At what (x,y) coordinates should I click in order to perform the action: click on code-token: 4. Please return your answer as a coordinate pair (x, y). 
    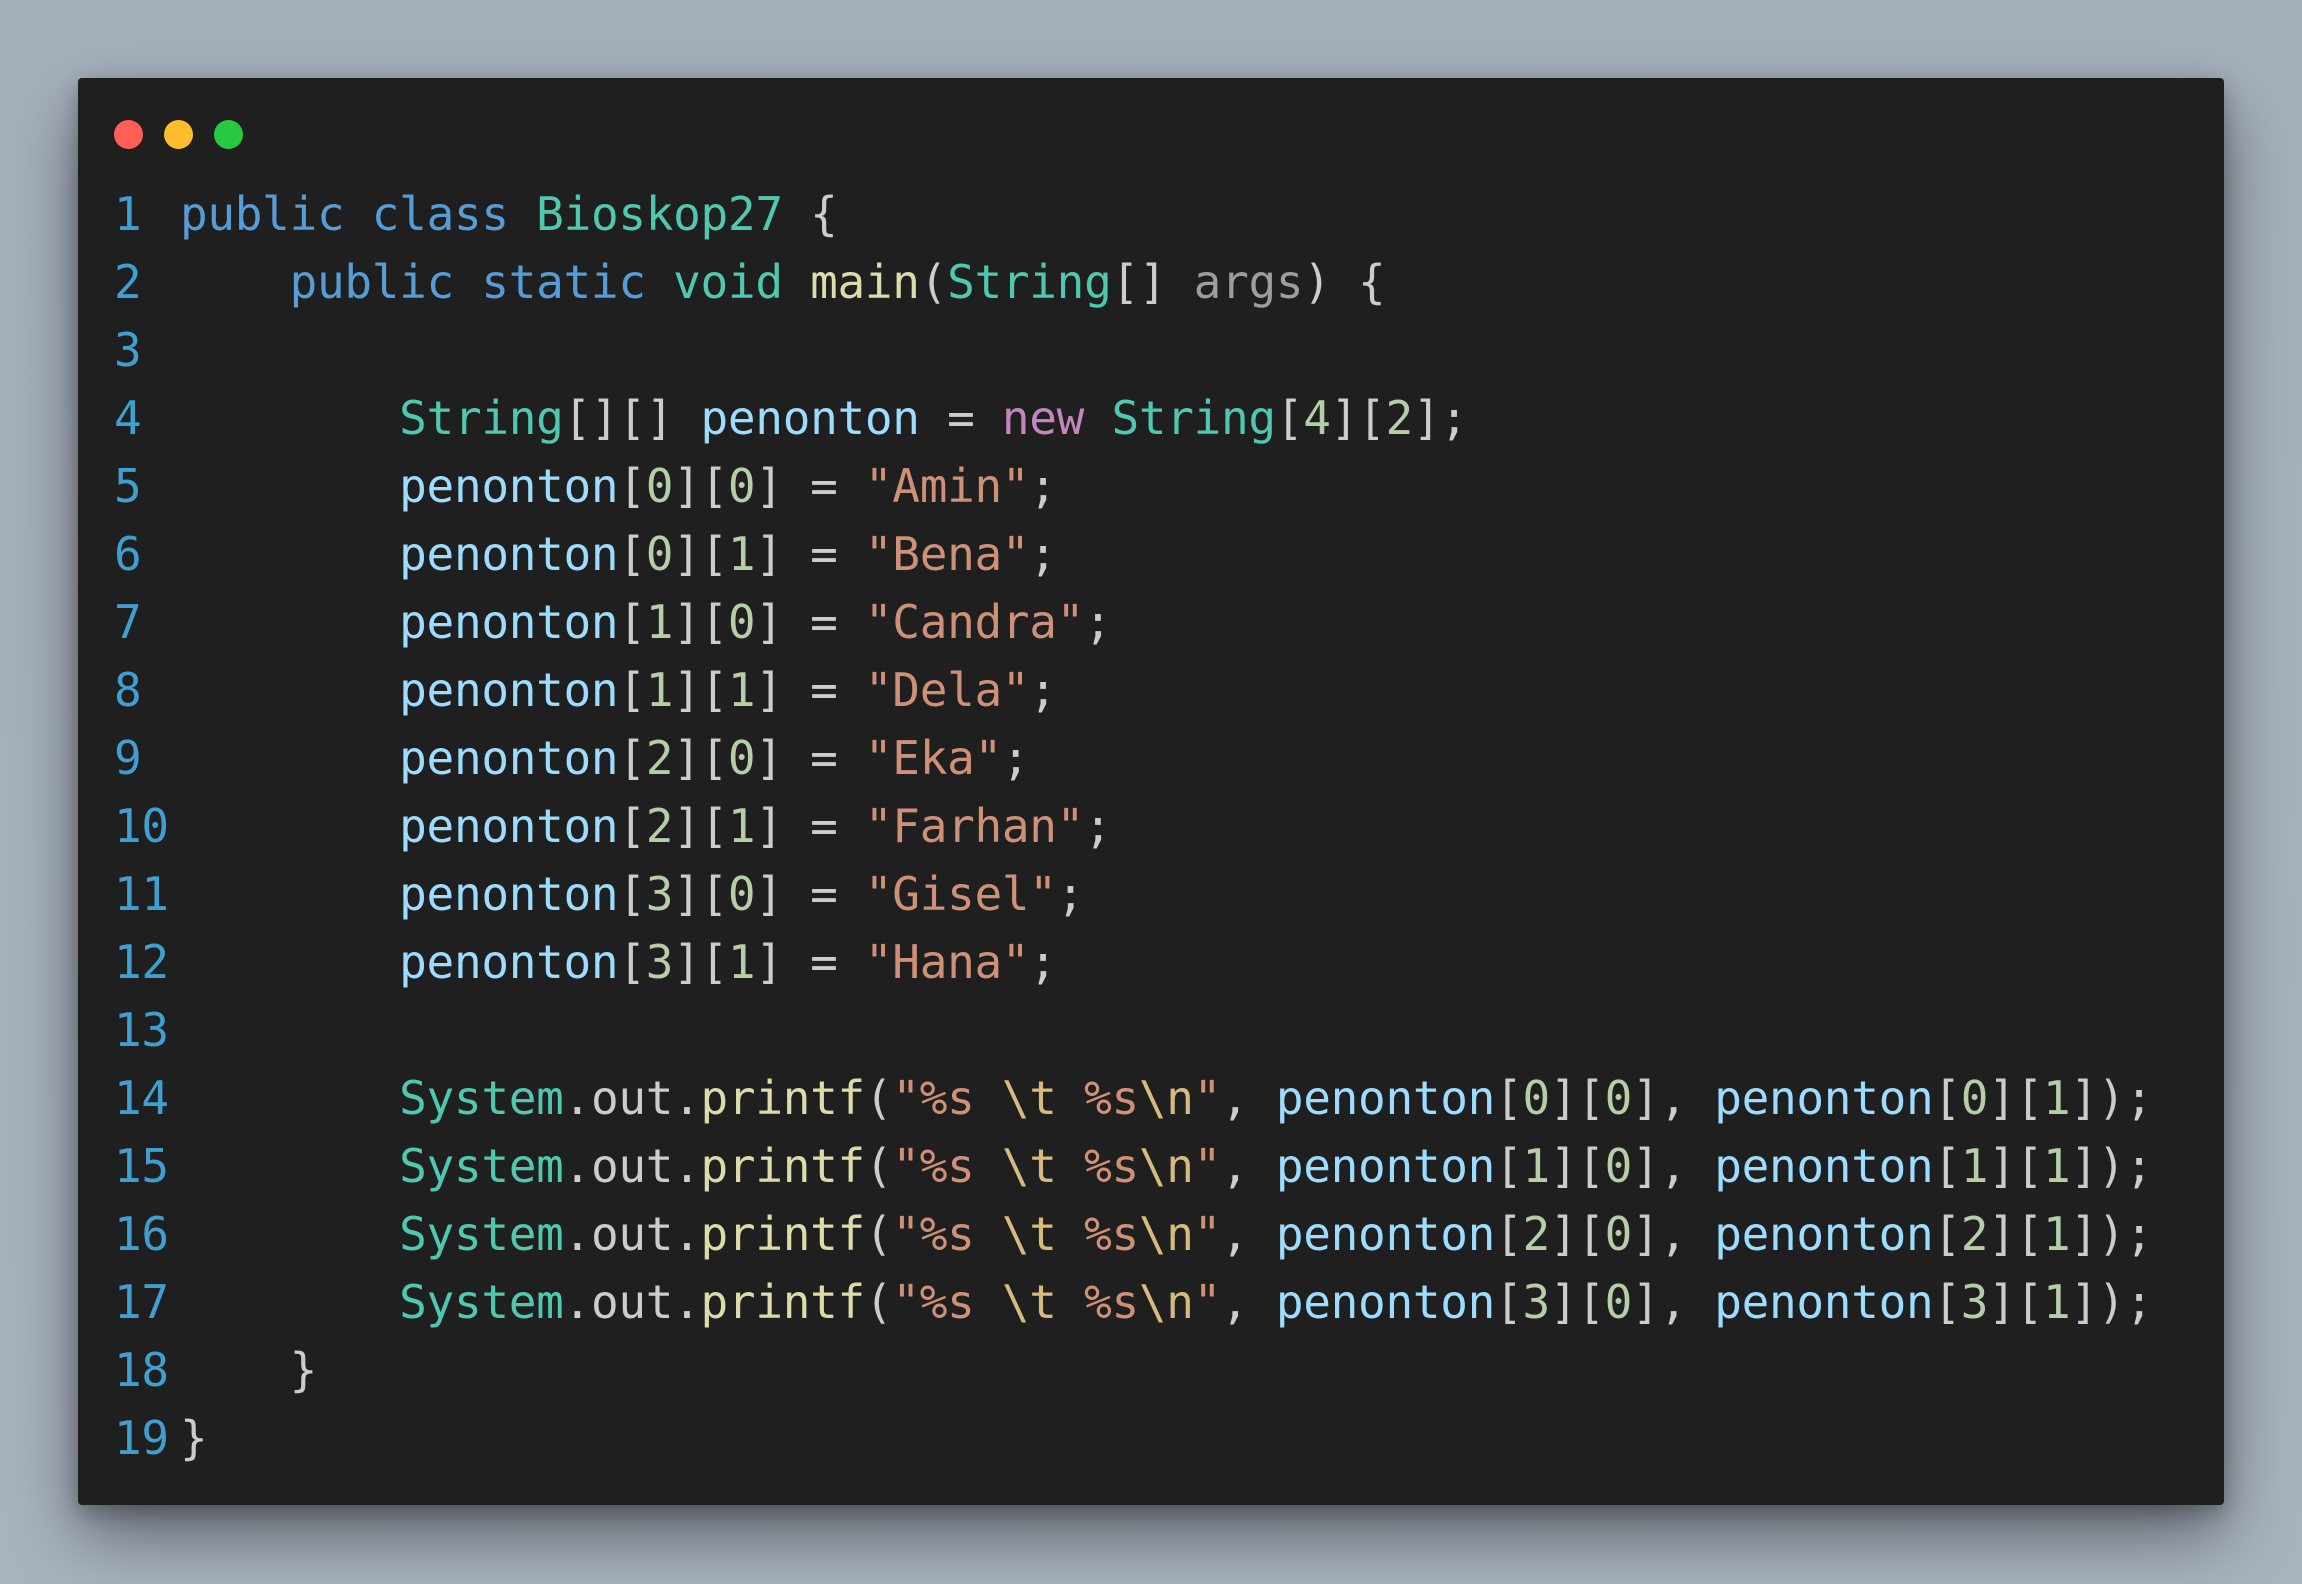
    Looking at the image, I should click on (1317, 418).